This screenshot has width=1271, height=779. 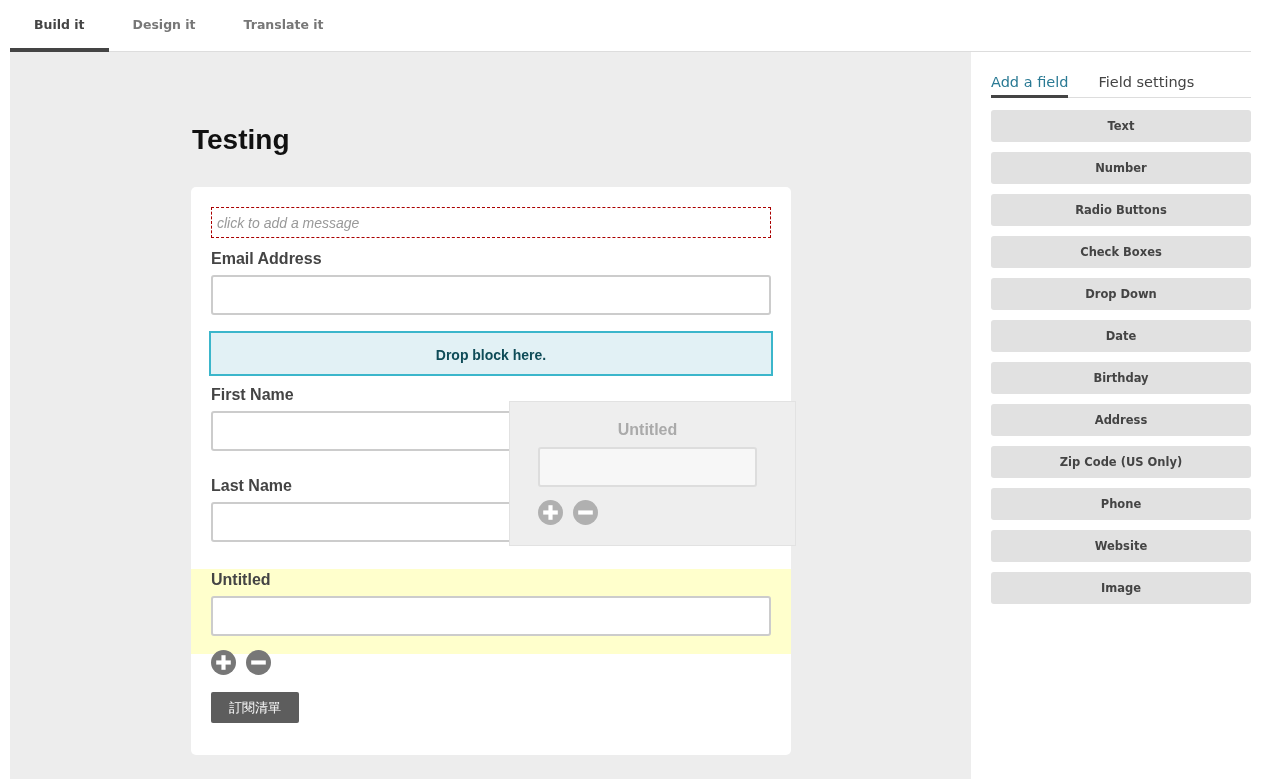 I want to click on field-type-button: Image, so click(x=1121, y=588).